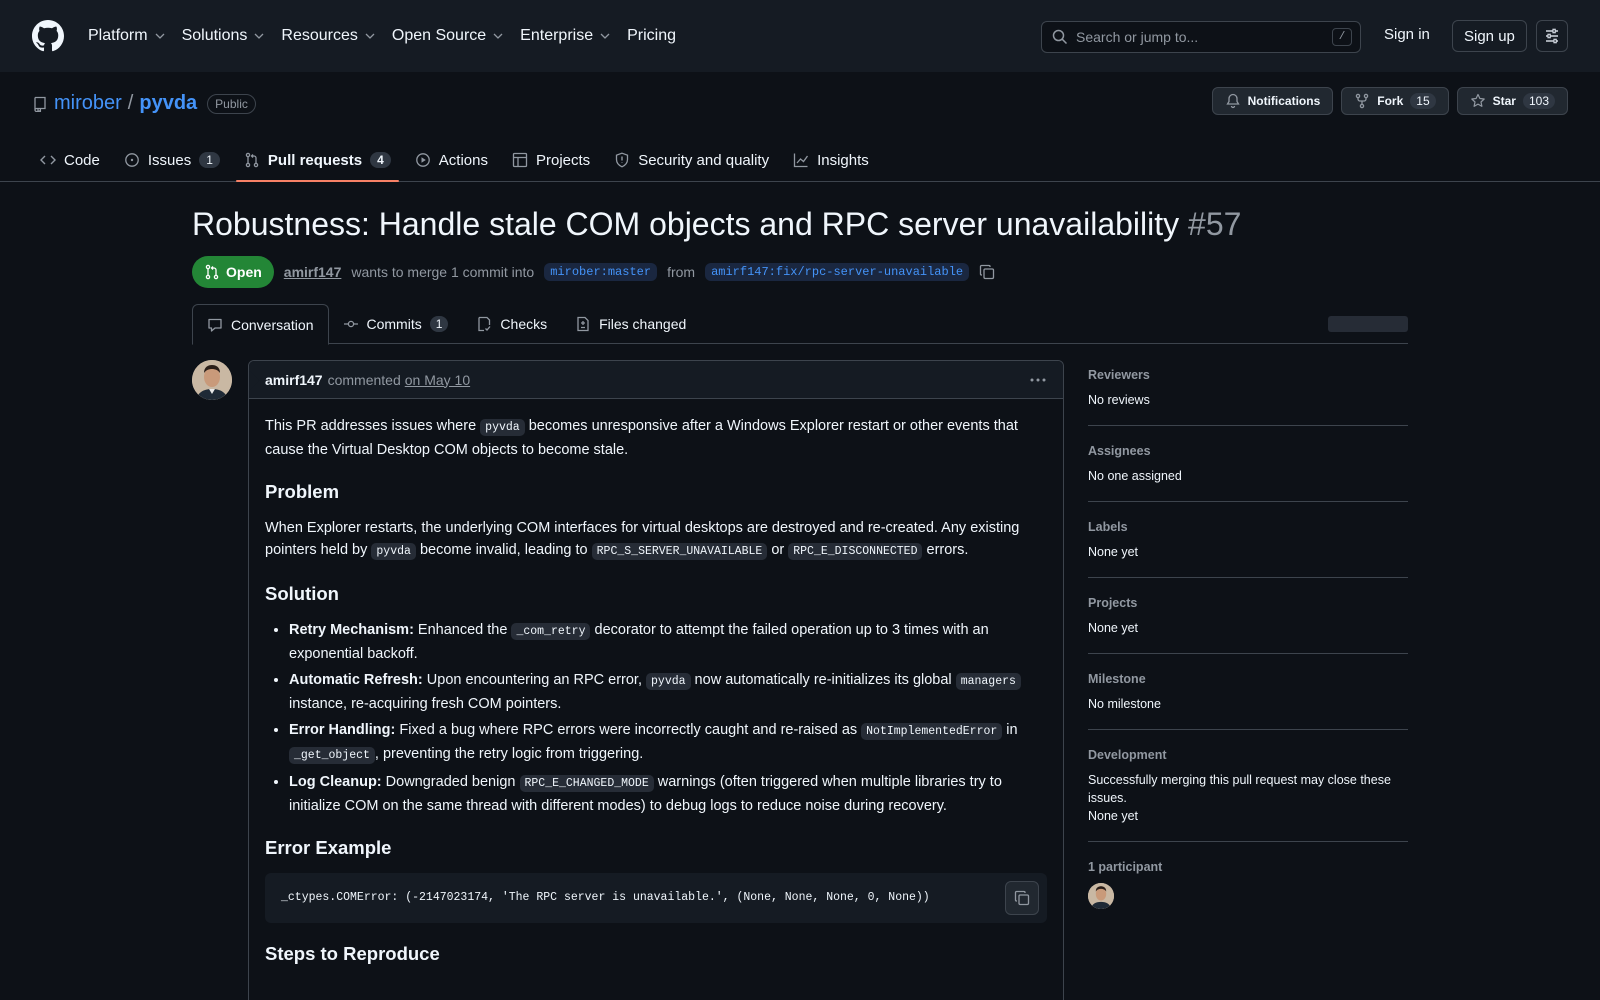 This screenshot has width=1600, height=1000. I want to click on graph-icon, so click(801, 160).